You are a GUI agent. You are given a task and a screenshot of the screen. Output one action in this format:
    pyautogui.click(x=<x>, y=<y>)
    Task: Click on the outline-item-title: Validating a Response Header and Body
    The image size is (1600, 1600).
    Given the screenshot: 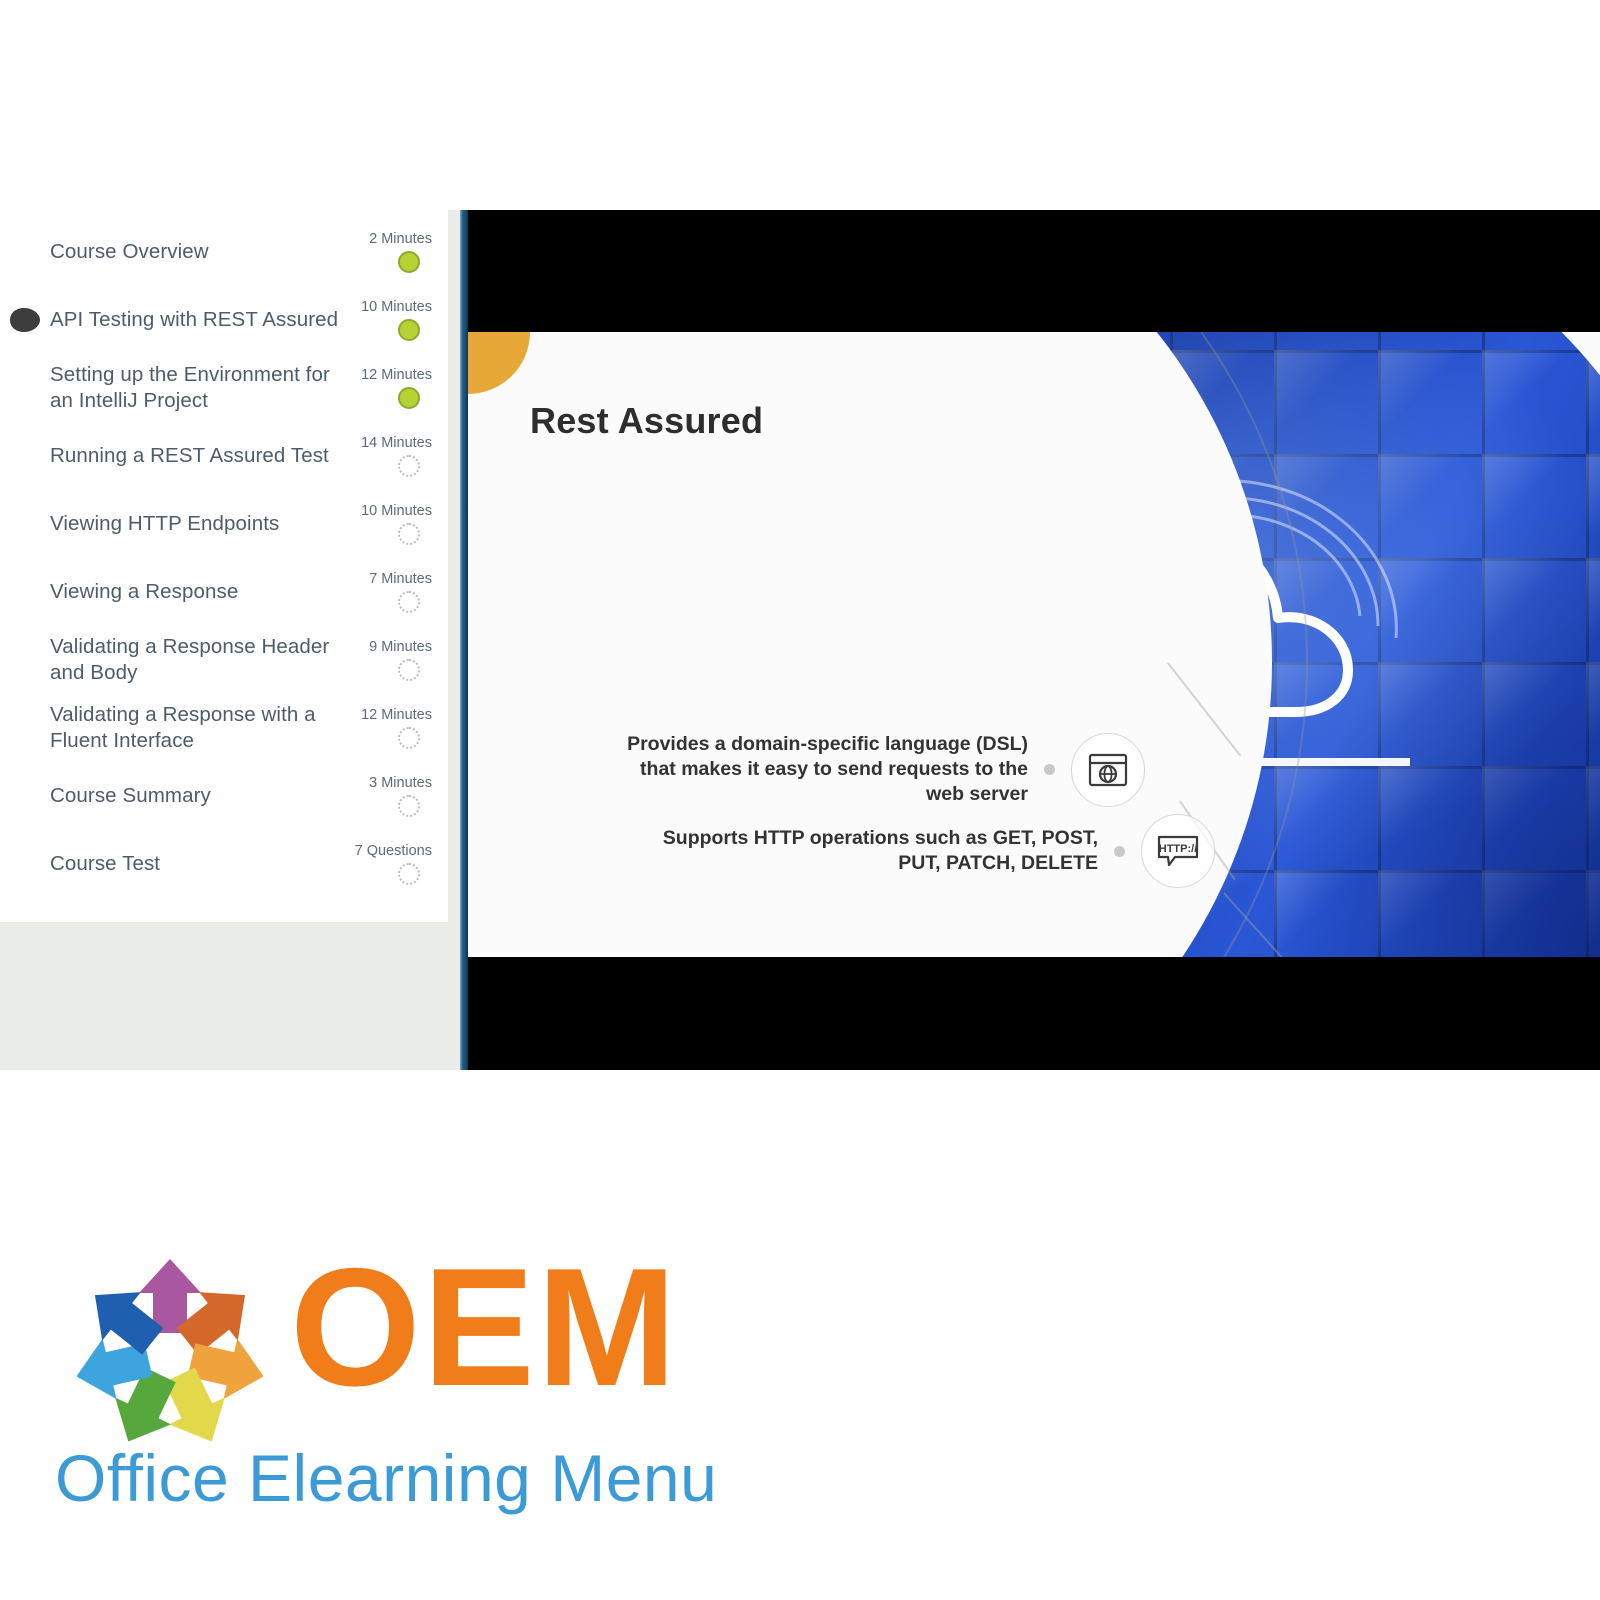 What is the action you would take?
    pyautogui.click(x=190, y=659)
    